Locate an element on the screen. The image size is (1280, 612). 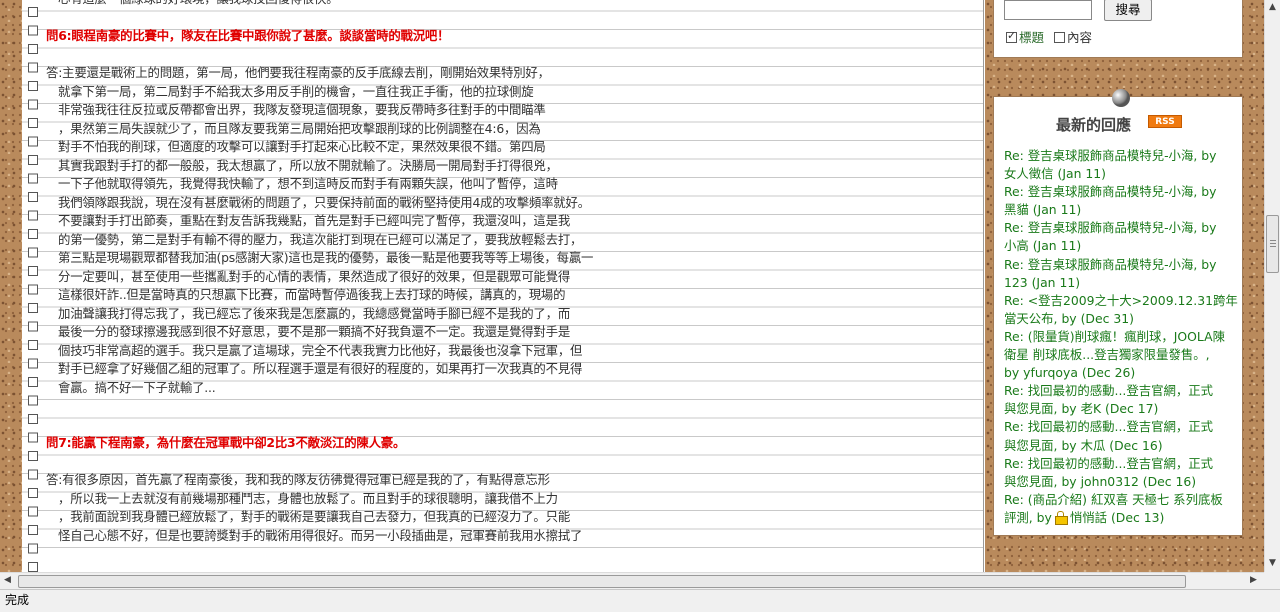
scroll-left-arrow-icon: ◀ is located at coordinates (7, 580).